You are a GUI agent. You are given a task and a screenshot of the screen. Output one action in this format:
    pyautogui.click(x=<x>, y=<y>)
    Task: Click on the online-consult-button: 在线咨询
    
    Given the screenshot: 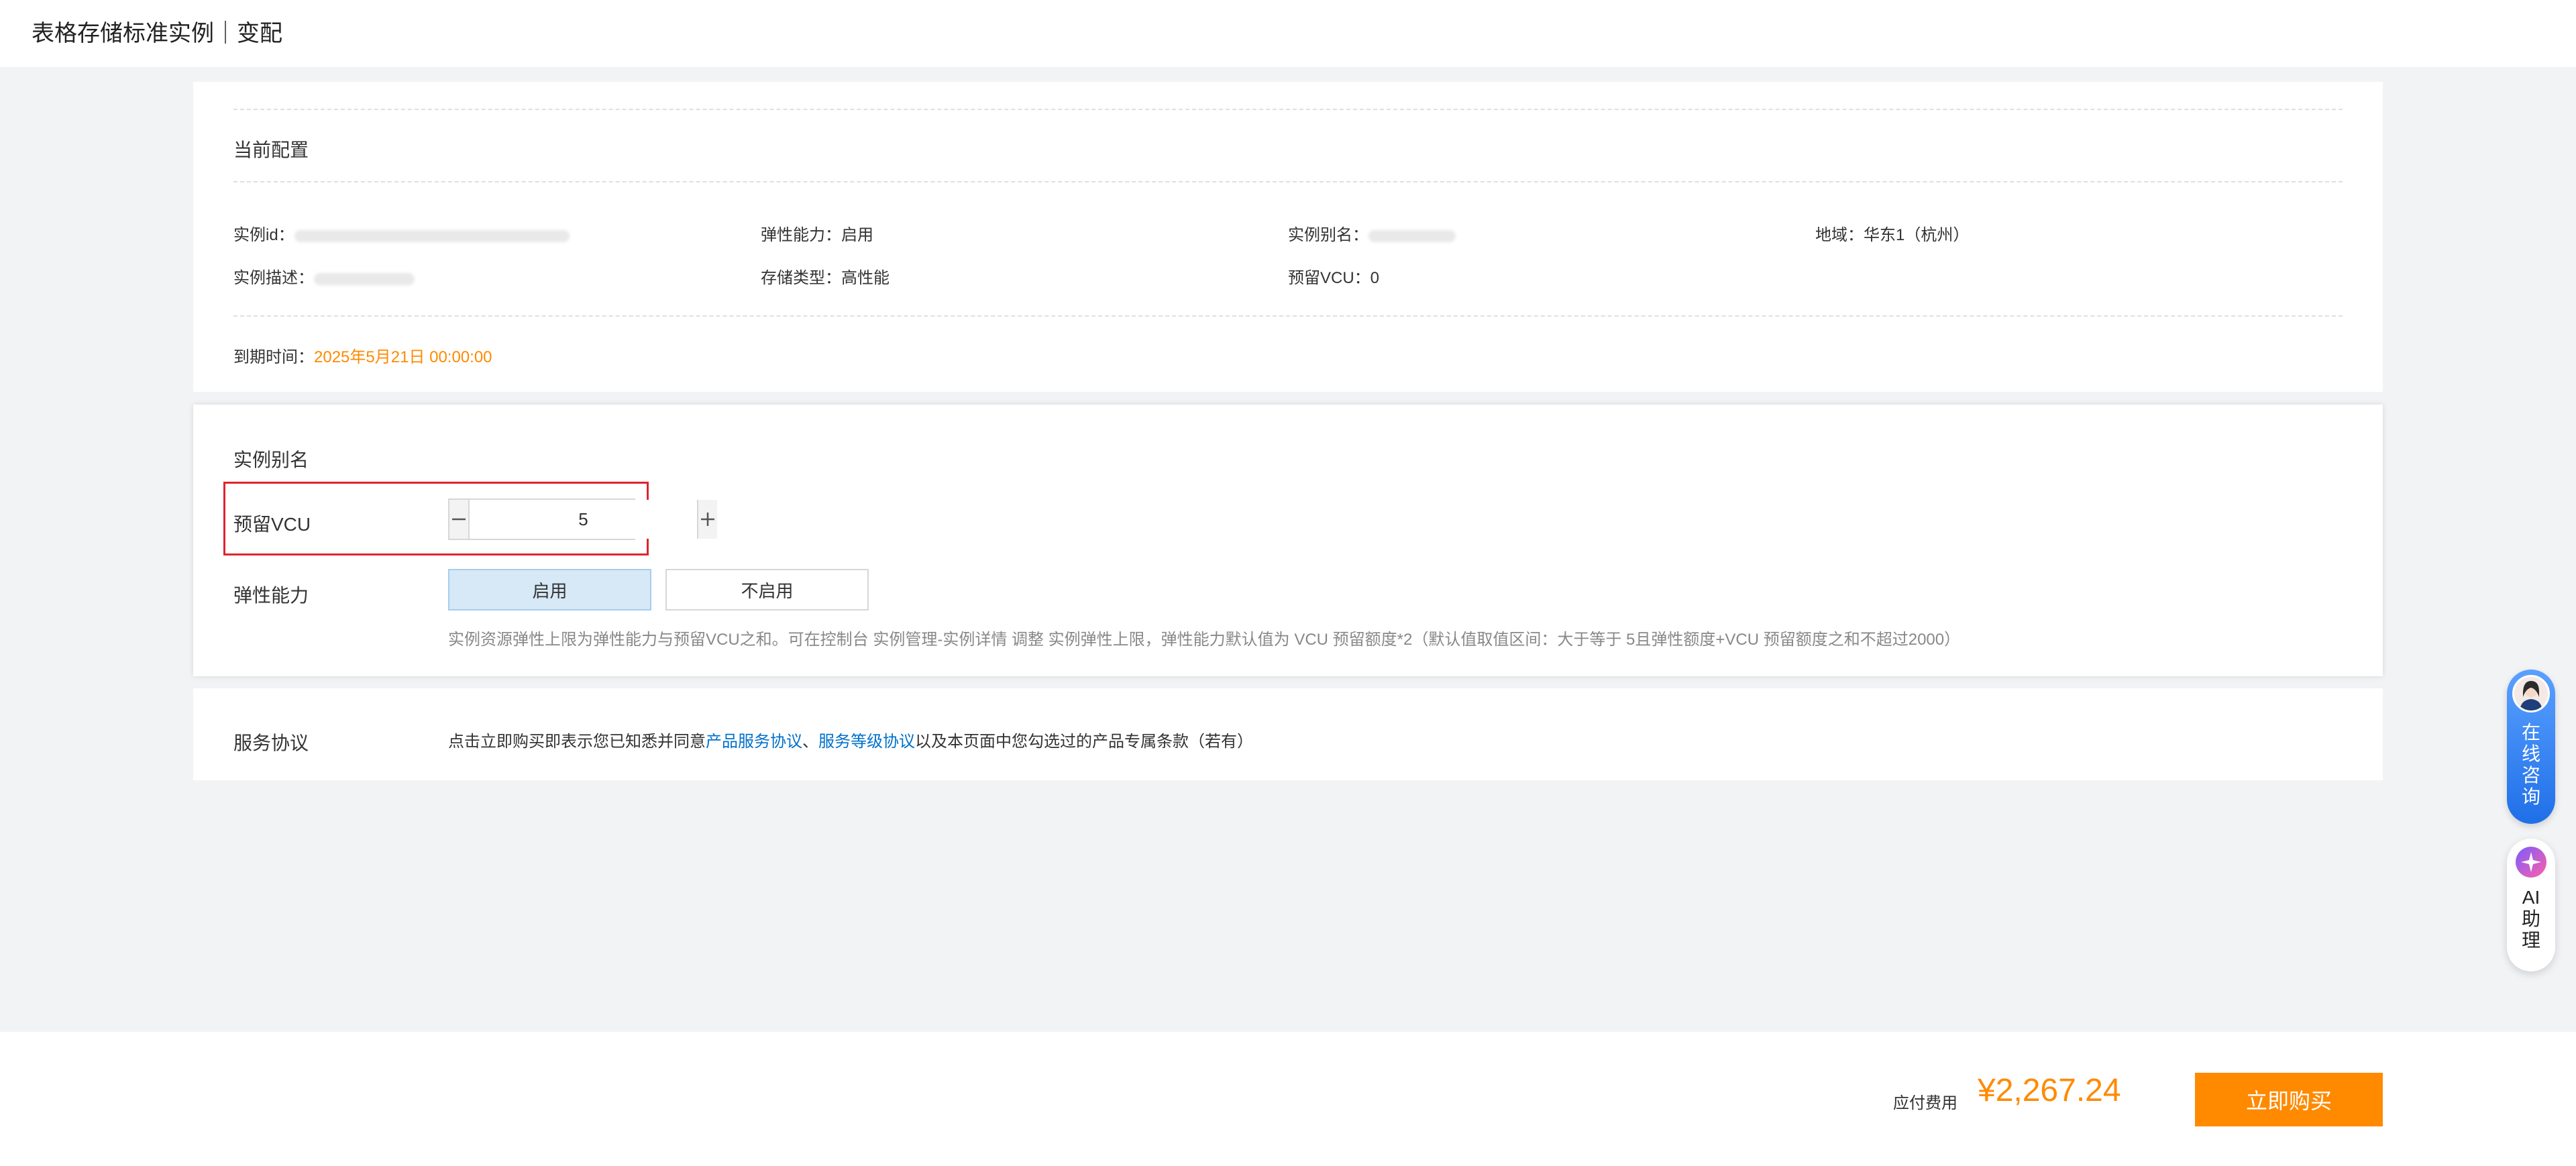 What is the action you would take?
    pyautogui.click(x=2531, y=747)
    